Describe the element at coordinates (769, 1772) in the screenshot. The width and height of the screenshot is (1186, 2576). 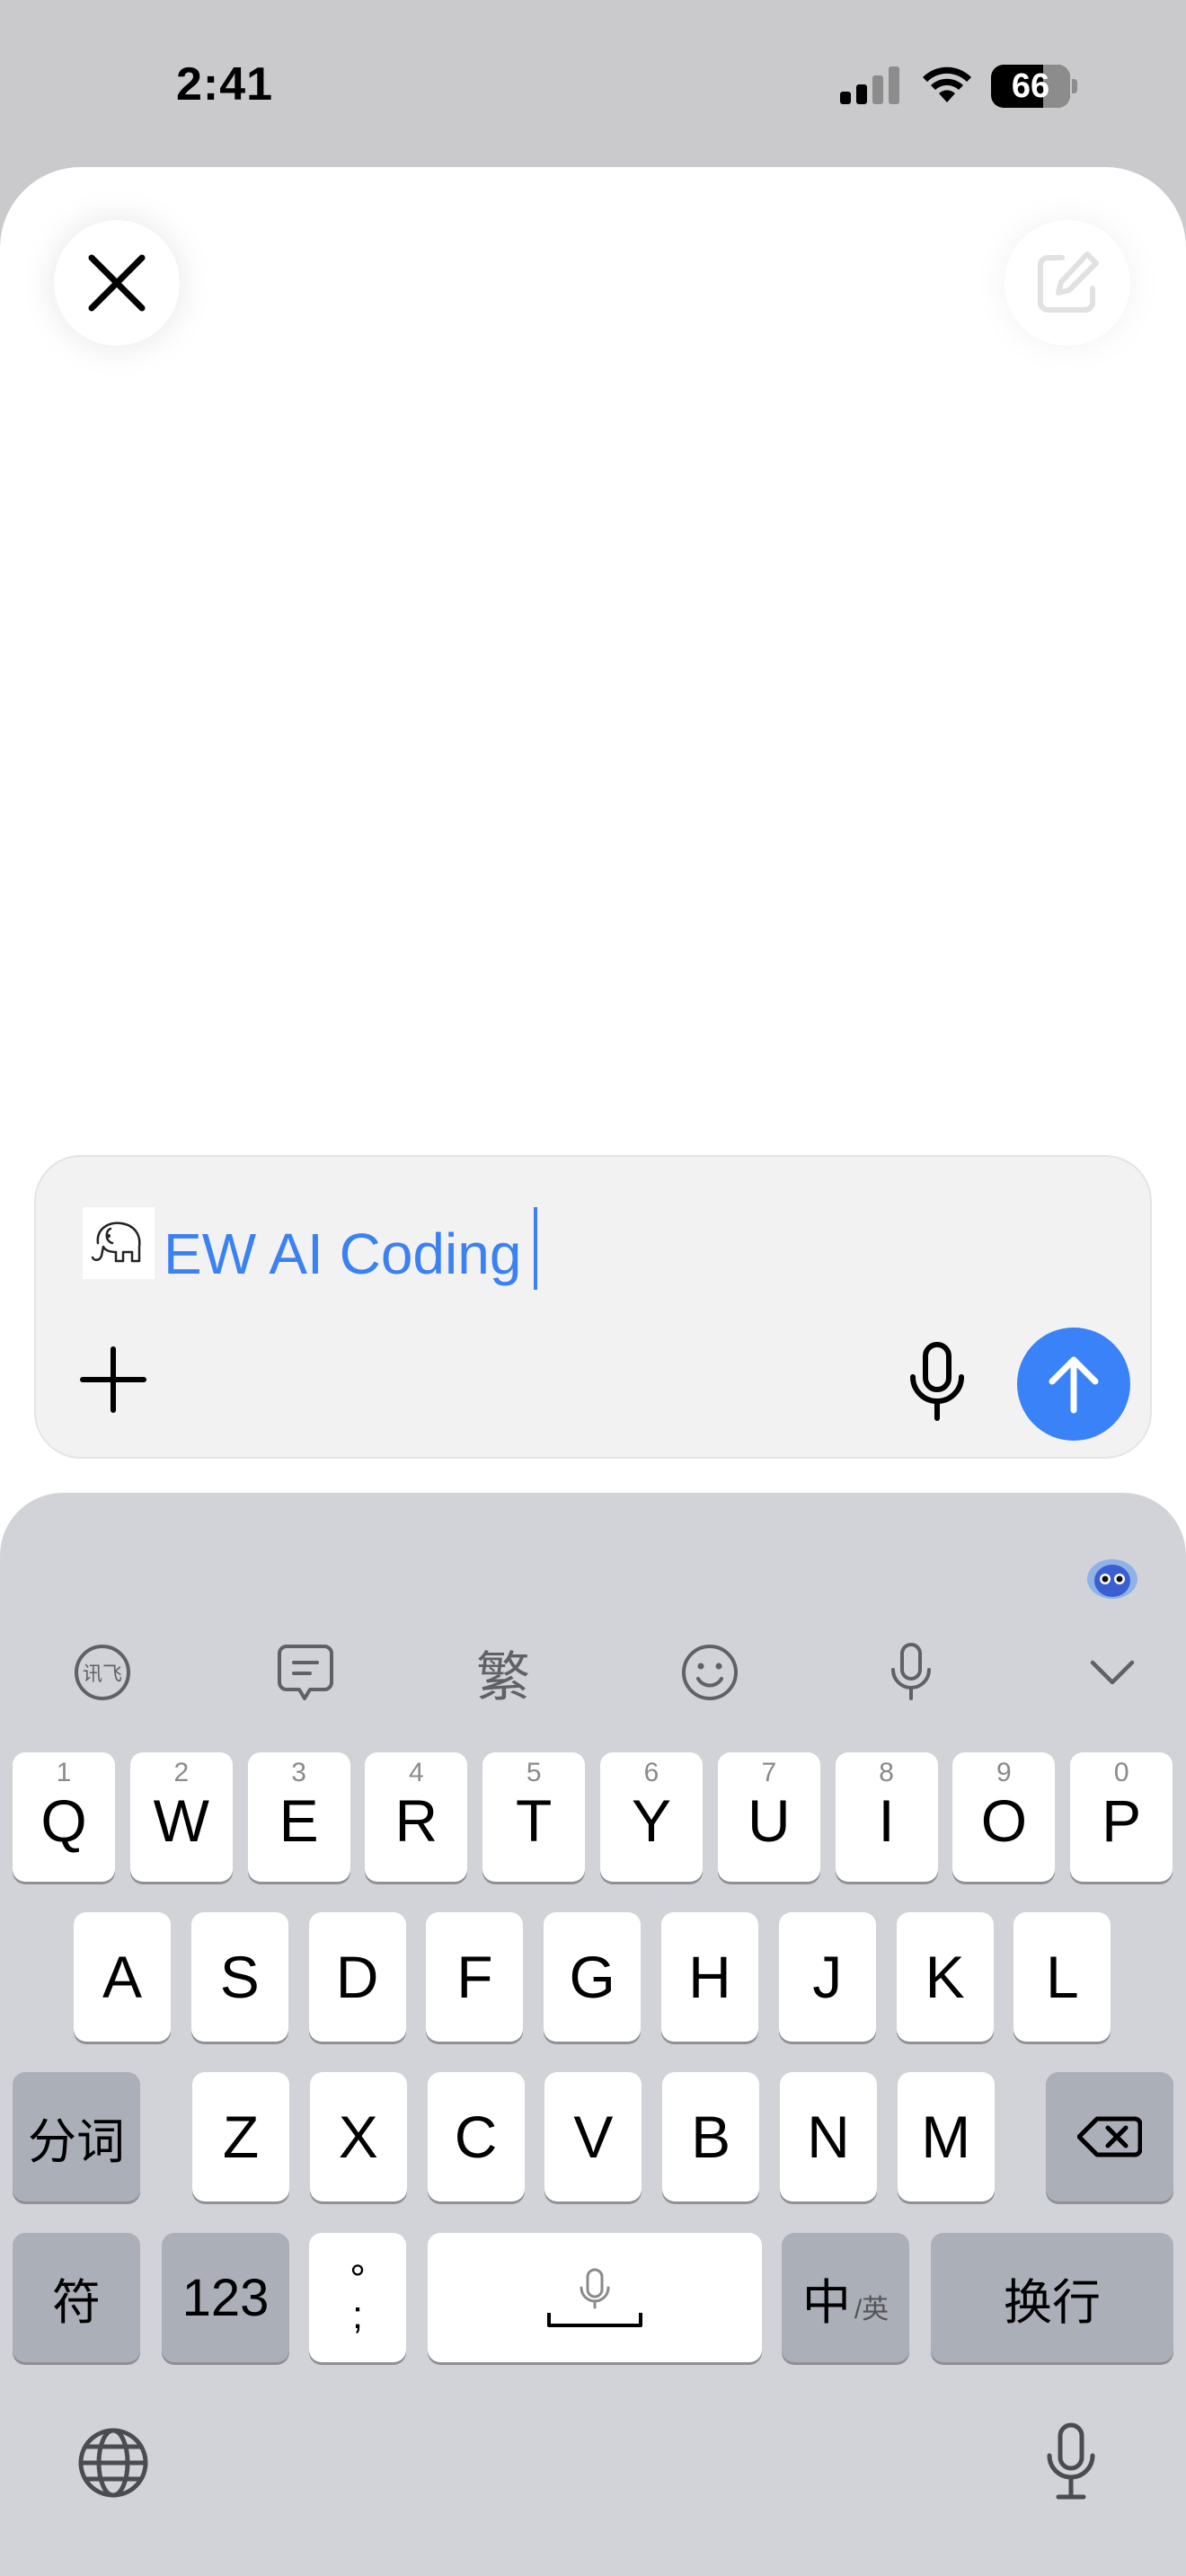
I see `key-number-hint: 7` at that location.